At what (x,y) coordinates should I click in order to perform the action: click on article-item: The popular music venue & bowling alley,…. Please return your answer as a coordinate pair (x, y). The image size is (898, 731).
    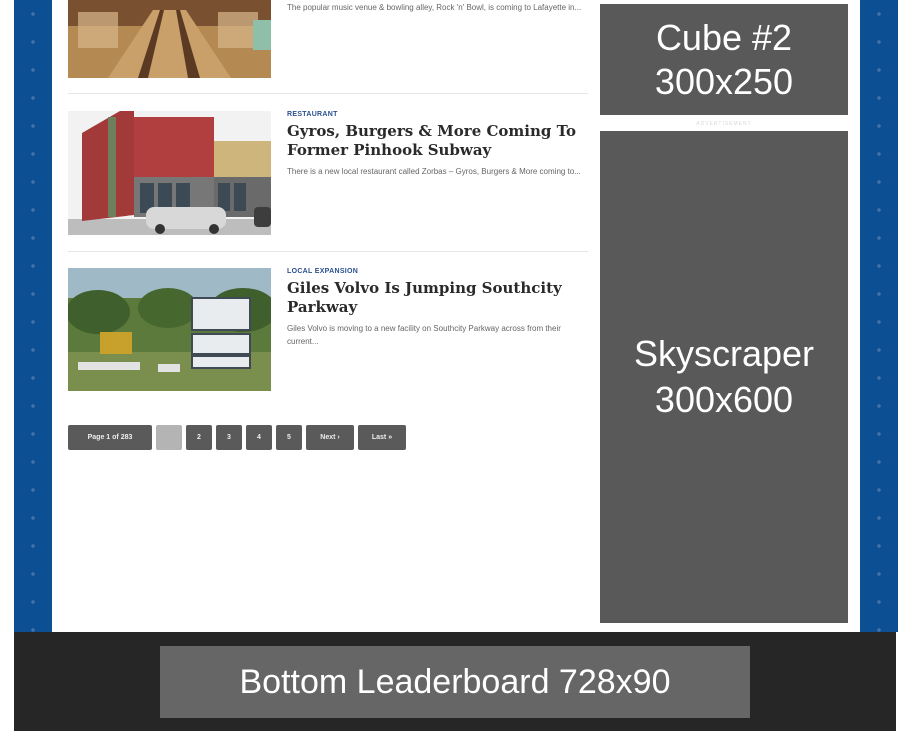
    Looking at the image, I should click on (328, 40).